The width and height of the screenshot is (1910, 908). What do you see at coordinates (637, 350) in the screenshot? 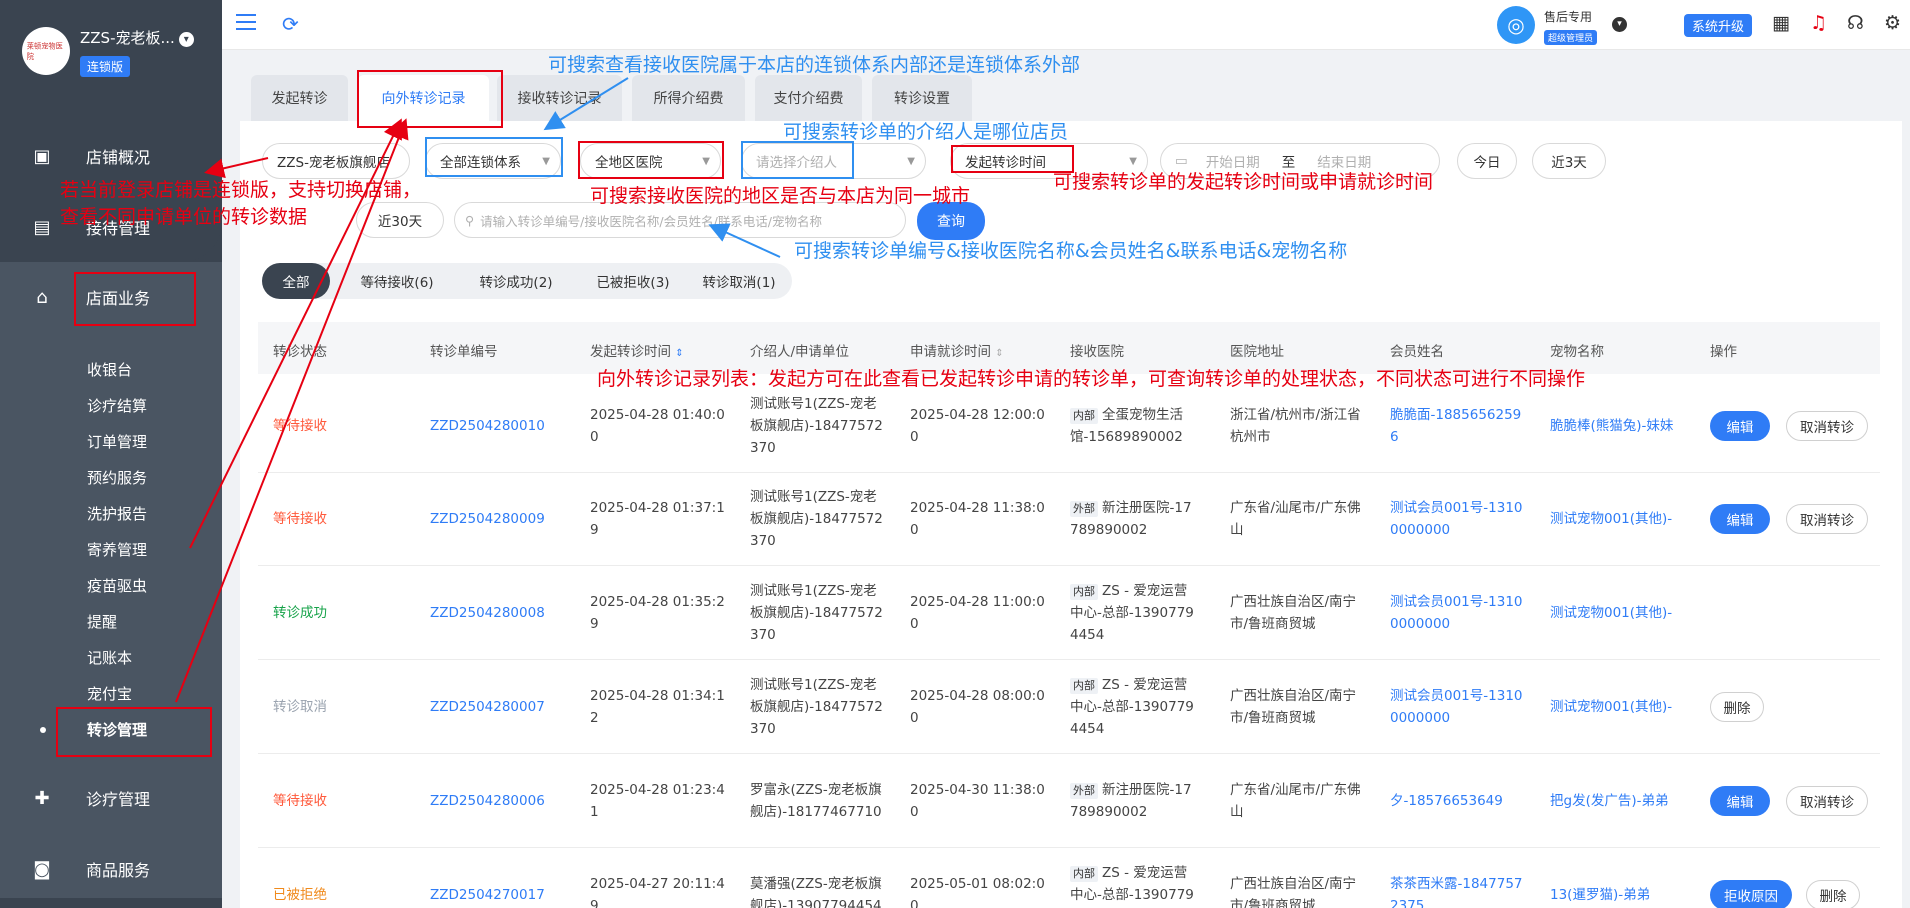
I see `th-time: 发起转诊时间 ⇕` at bounding box center [637, 350].